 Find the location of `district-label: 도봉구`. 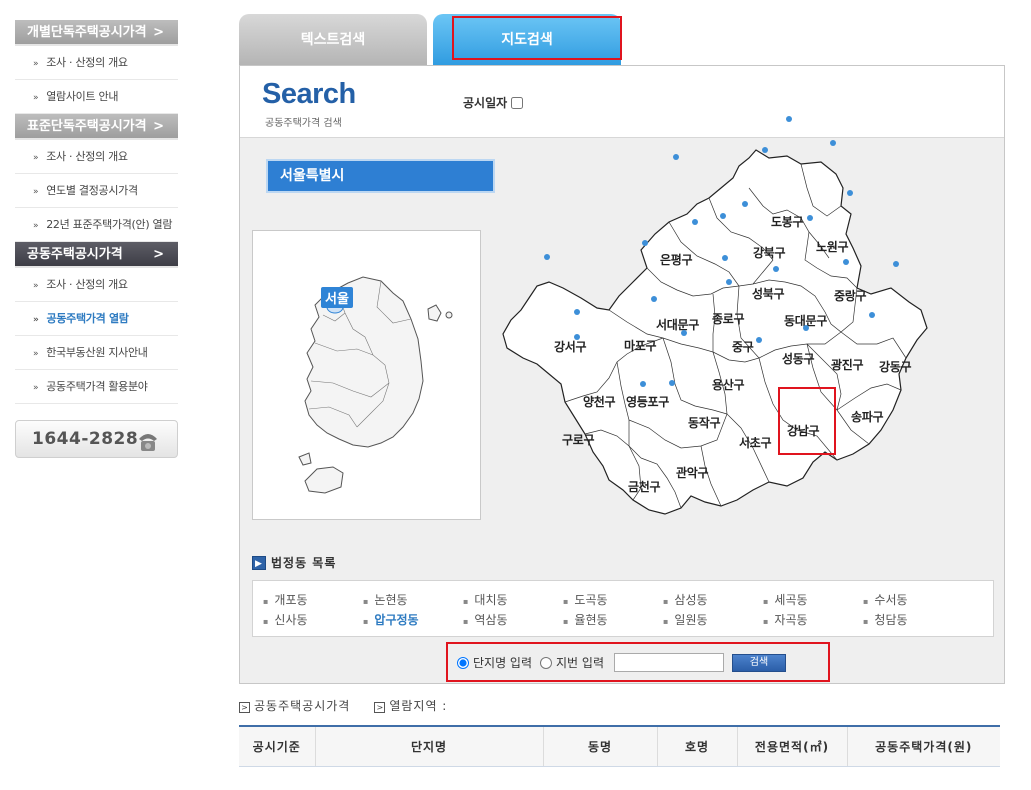

district-label: 도봉구 is located at coordinates (787, 221).